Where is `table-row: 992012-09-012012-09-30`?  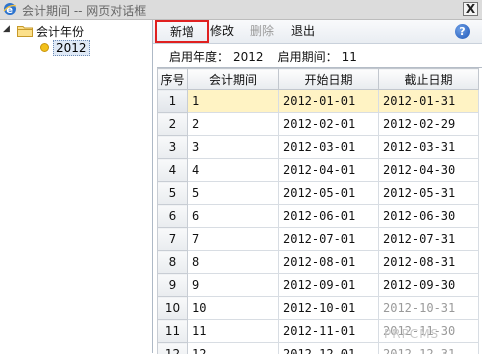 table-row: 992012-09-012012-09-30 is located at coordinates (318, 285).